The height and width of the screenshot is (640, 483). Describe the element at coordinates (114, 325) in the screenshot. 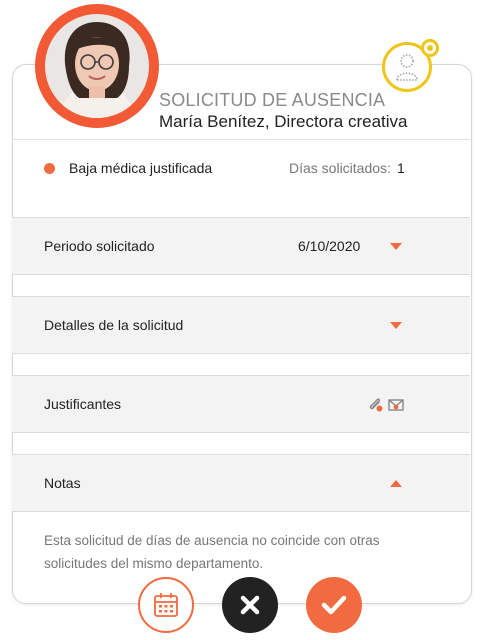

I see `section-label: Detalles de la solicitud` at that location.